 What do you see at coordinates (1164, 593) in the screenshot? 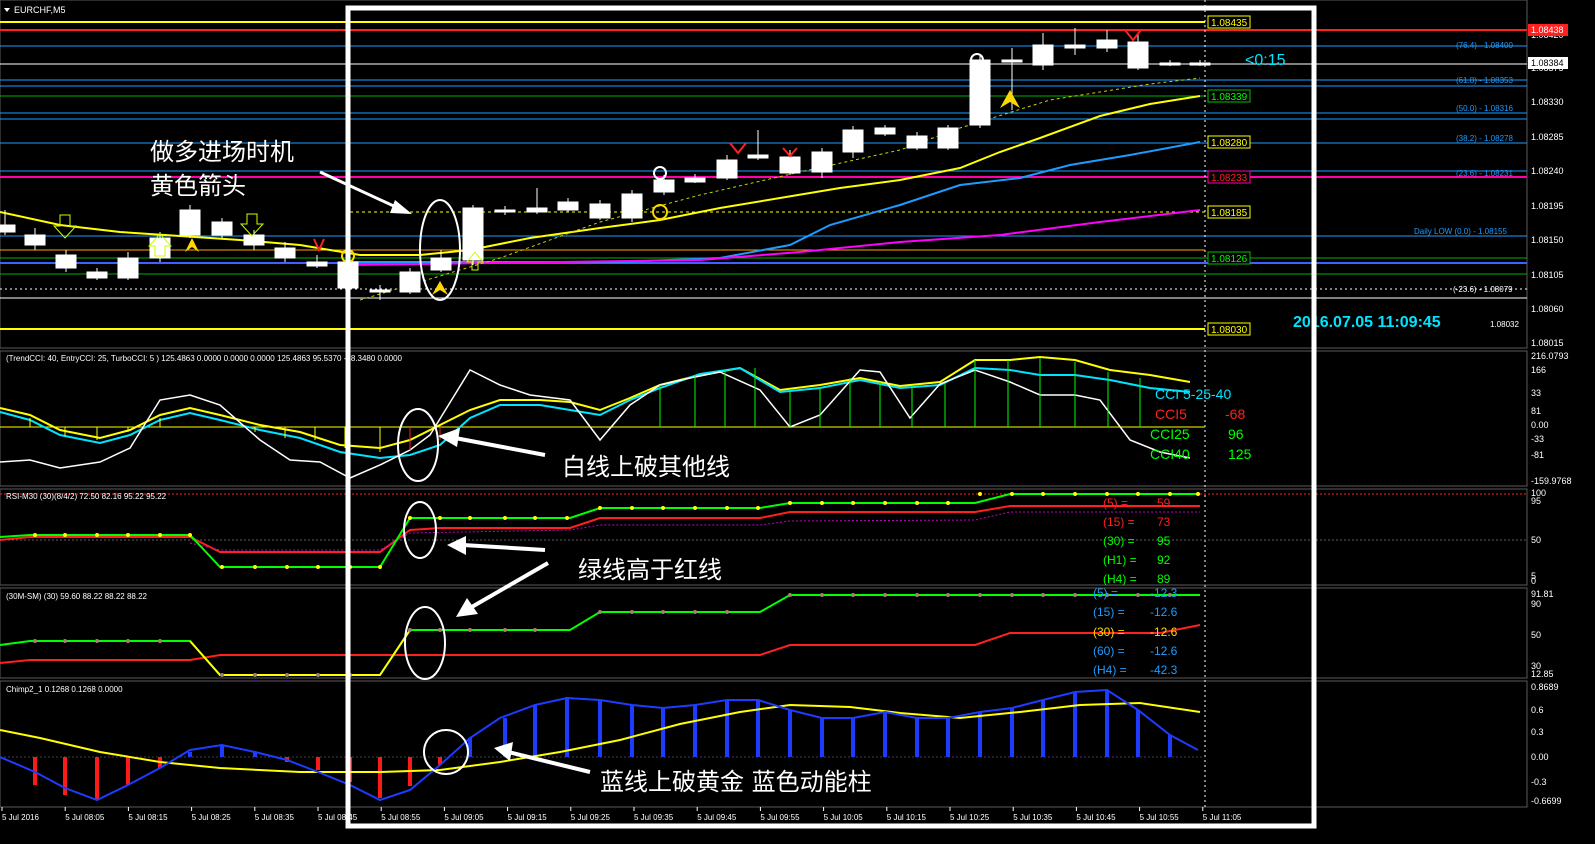
I see `svg-text: -12.3` at bounding box center [1164, 593].